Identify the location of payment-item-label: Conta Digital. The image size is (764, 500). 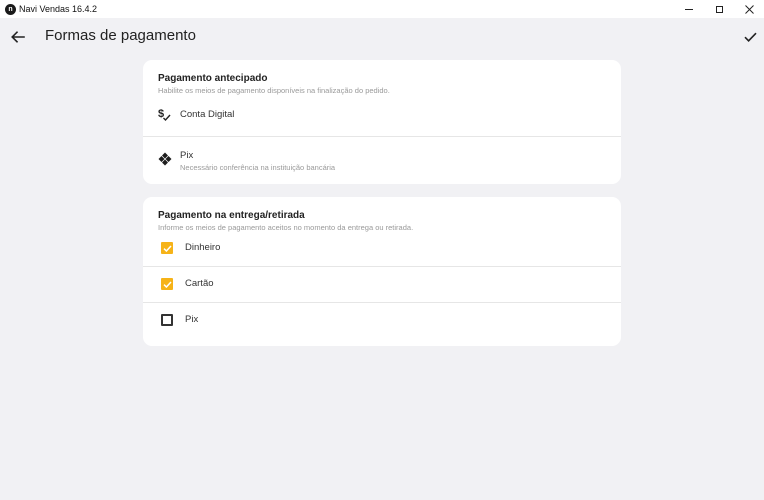
(207, 114).